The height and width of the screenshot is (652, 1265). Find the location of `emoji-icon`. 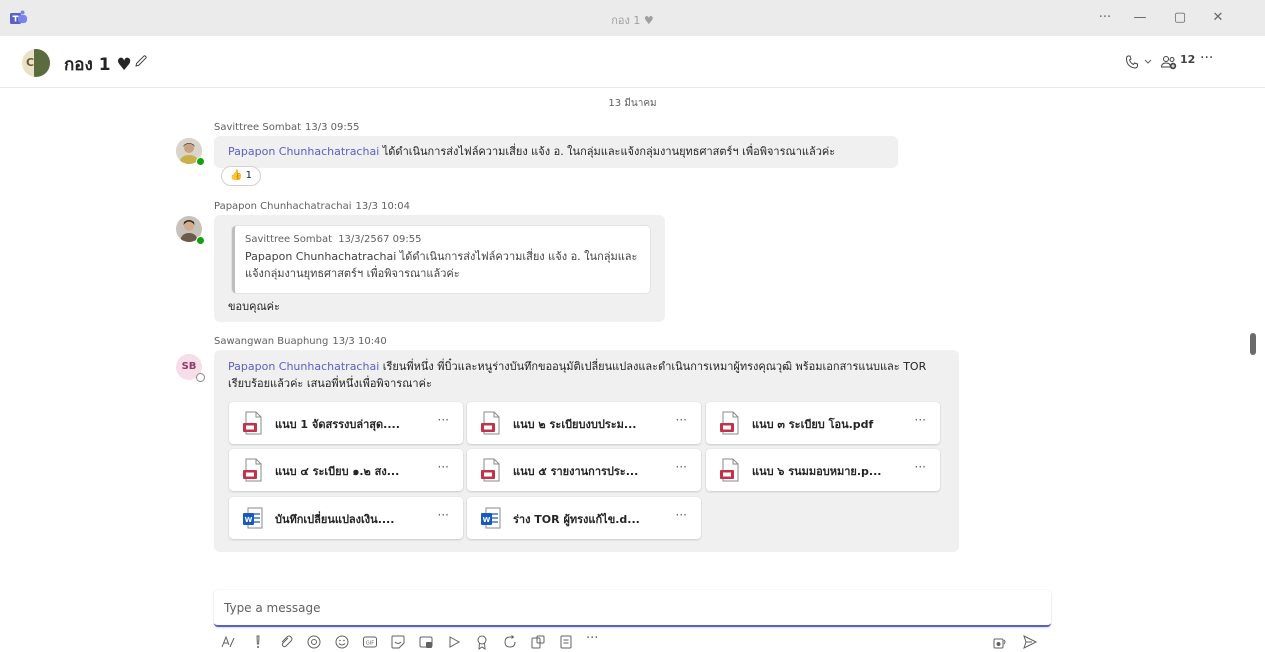

emoji-icon is located at coordinates (342, 642).